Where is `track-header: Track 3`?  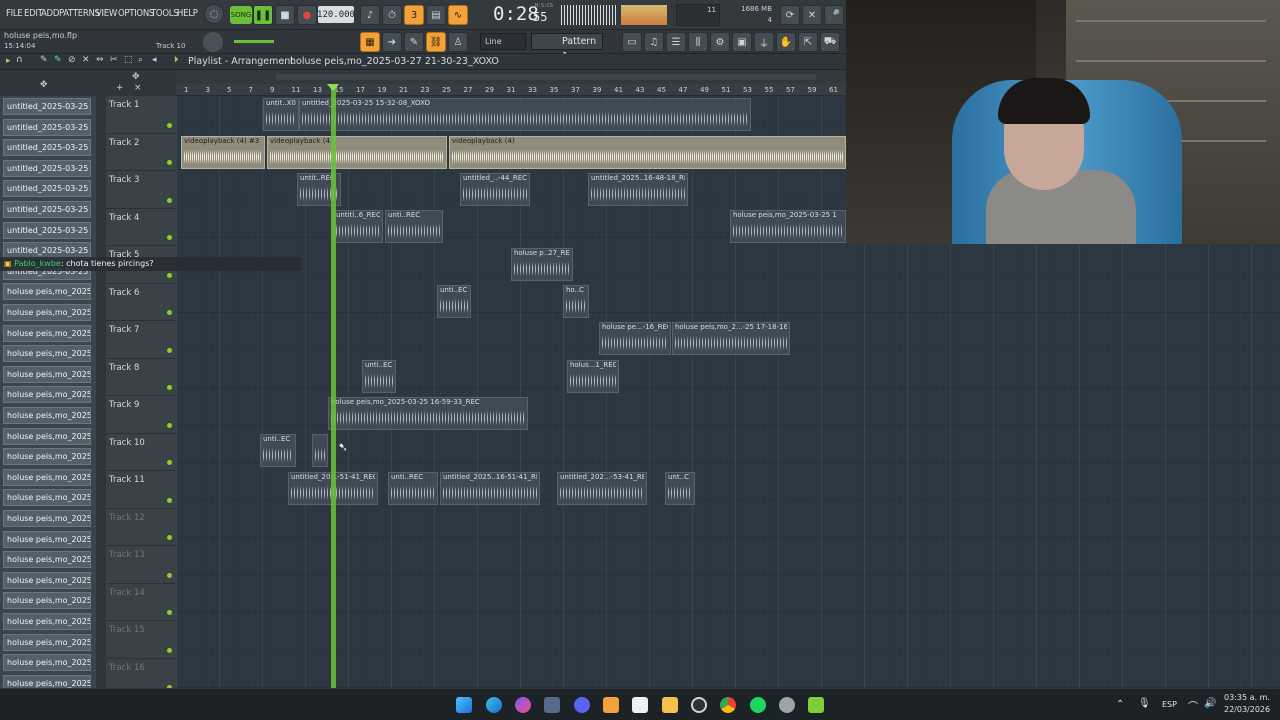
track-header: Track 3 is located at coordinates (141, 190).